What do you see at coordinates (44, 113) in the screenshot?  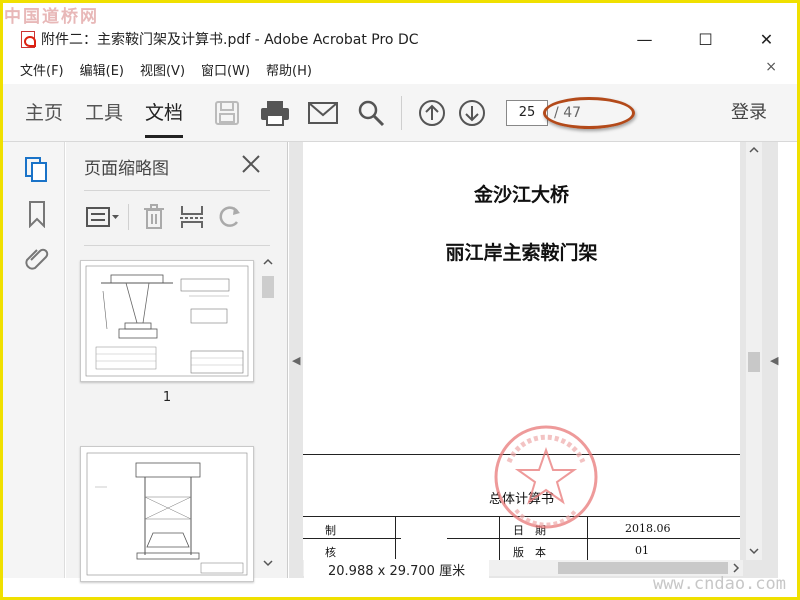 I see `tab-home: 主页` at bounding box center [44, 113].